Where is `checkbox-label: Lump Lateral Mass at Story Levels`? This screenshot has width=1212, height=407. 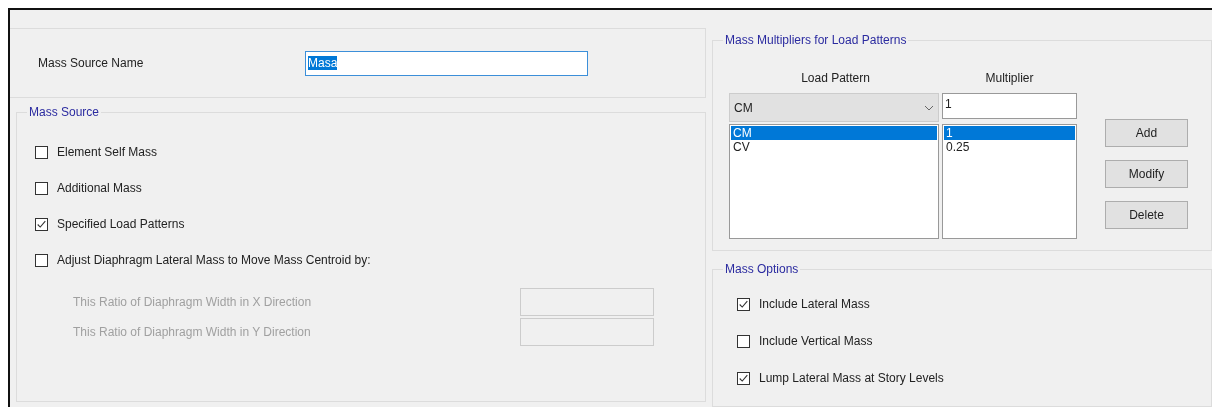
checkbox-label: Lump Lateral Mass at Story Levels is located at coordinates (851, 378).